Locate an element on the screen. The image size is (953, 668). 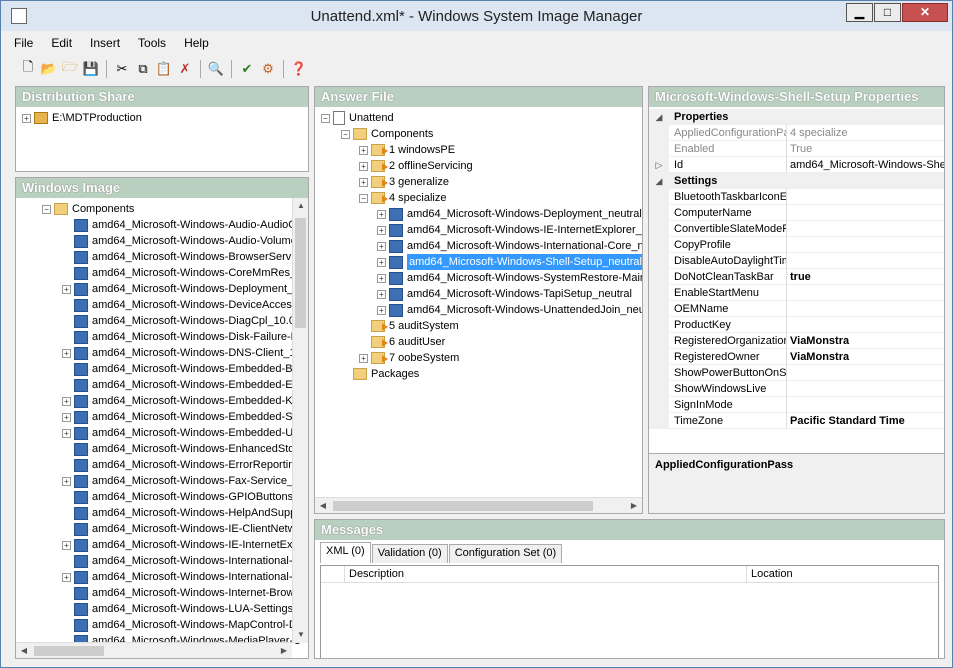
property-row: ▷ Id amd64_Microsoft-Windows-Shel is located at coordinates (796, 165).